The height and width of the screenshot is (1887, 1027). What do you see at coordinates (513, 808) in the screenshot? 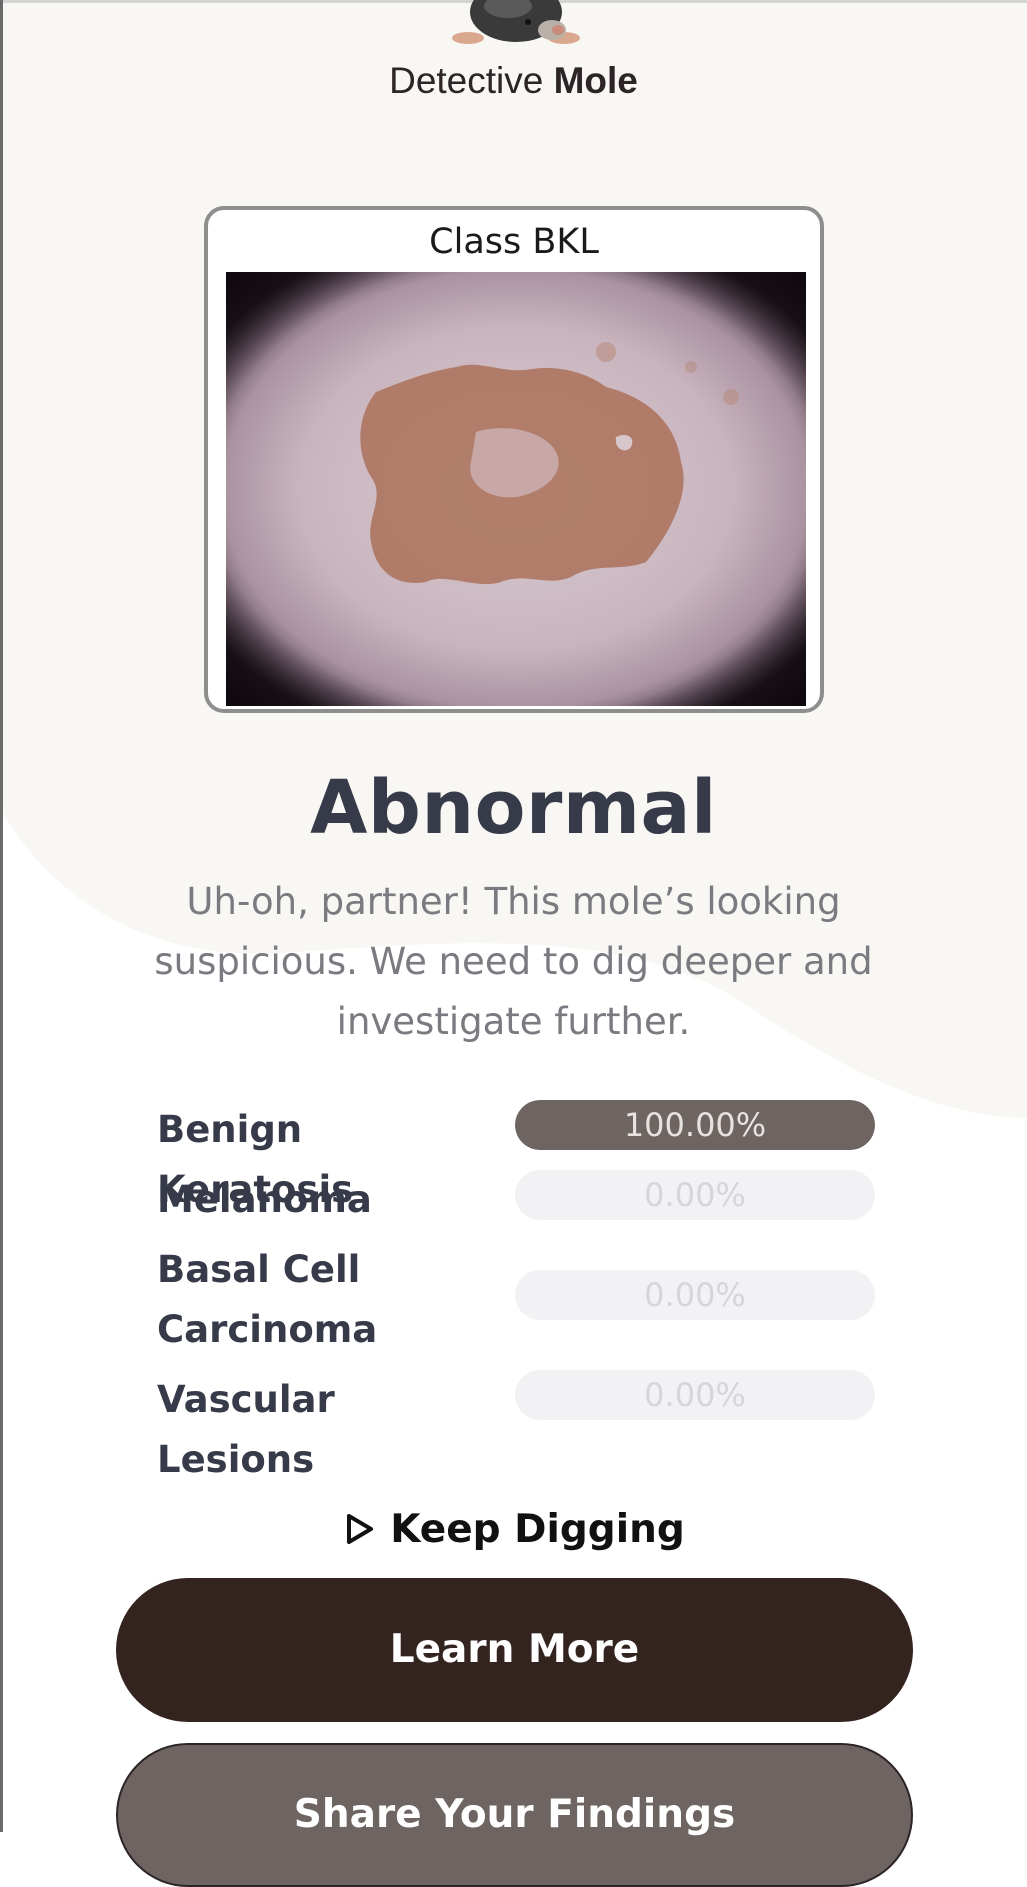
I see `result-title: Abnormal` at bounding box center [513, 808].